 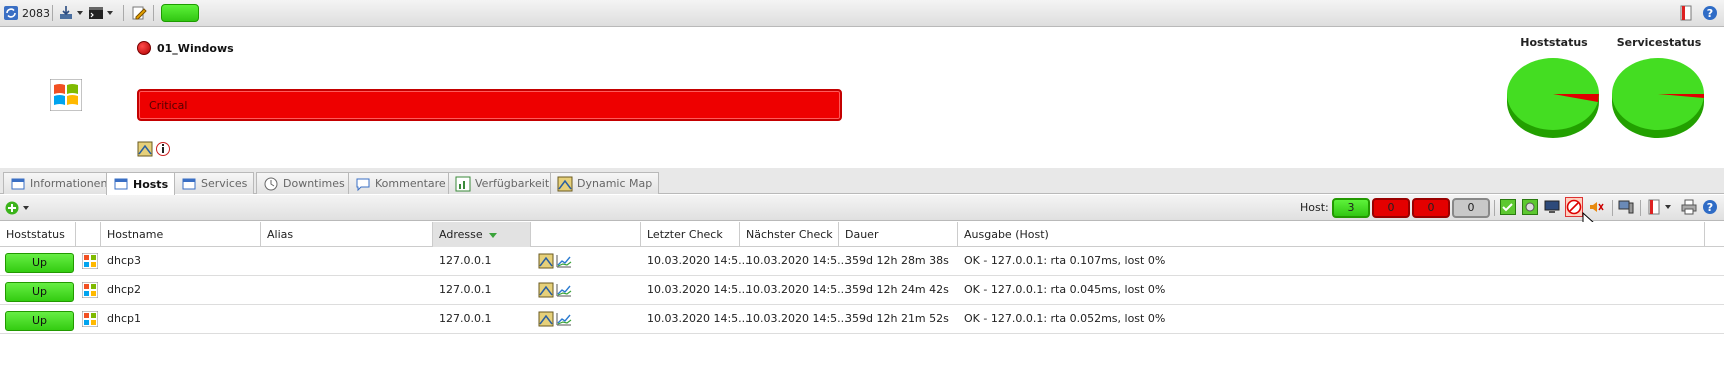 I want to click on edit-button, so click(x=139, y=13).